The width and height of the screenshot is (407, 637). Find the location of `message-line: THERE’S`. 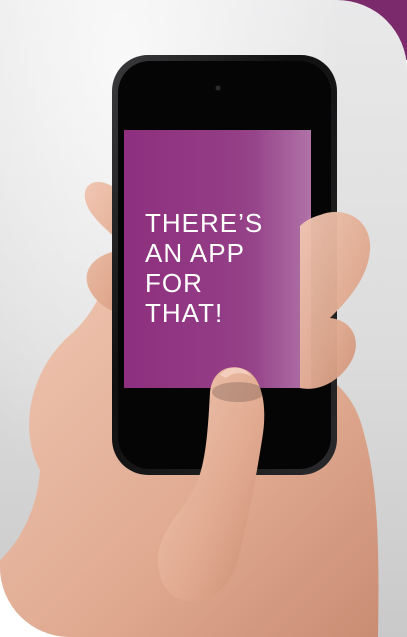

message-line: THERE’S is located at coordinates (204, 223).